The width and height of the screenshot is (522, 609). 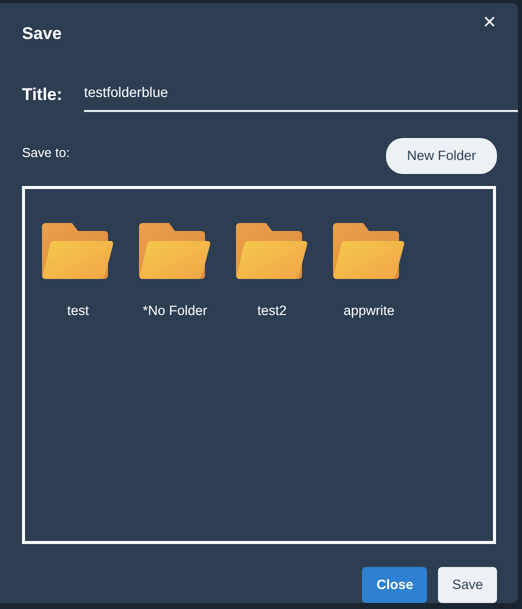 What do you see at coordinates (489, 22) in the screenshot?
I see `close-button: ×` at bounding box center [489, 22].